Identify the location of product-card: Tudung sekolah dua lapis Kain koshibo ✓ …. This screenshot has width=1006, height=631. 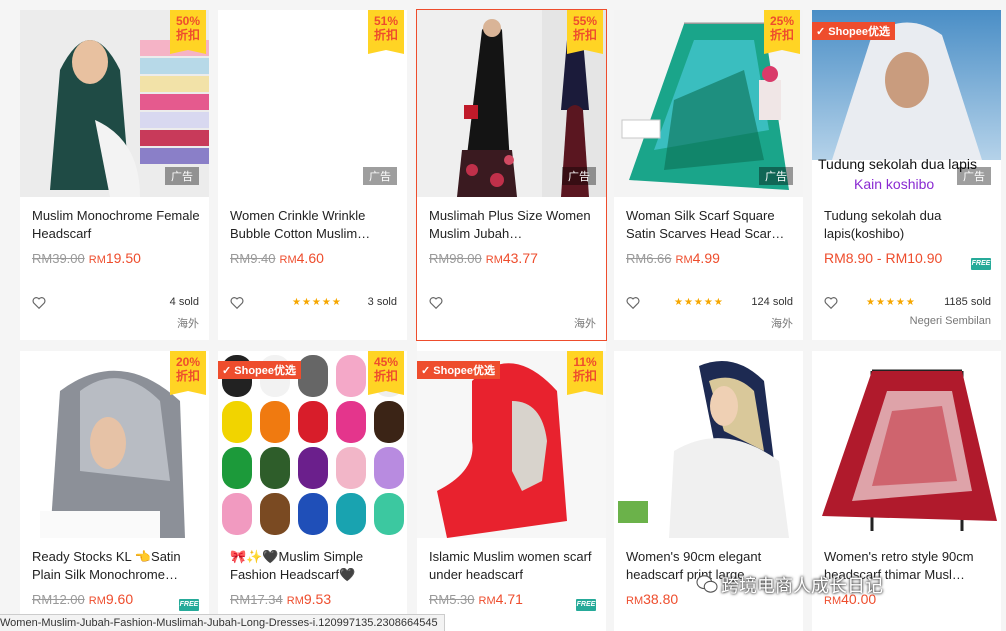
(906, 175).